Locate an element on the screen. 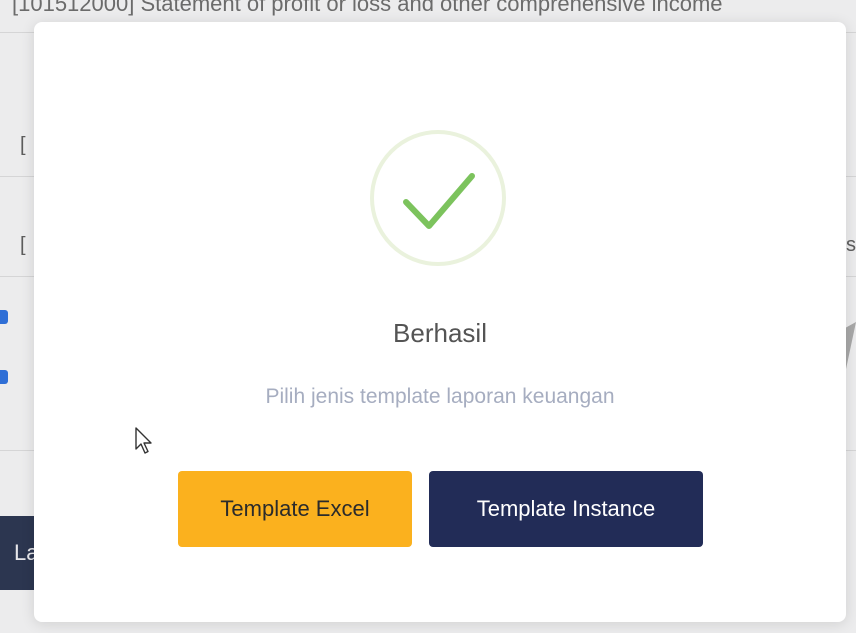 The width and height of the screenshot is (856, 633). modal-title: Berhasil is located at coordinates (440, 333).